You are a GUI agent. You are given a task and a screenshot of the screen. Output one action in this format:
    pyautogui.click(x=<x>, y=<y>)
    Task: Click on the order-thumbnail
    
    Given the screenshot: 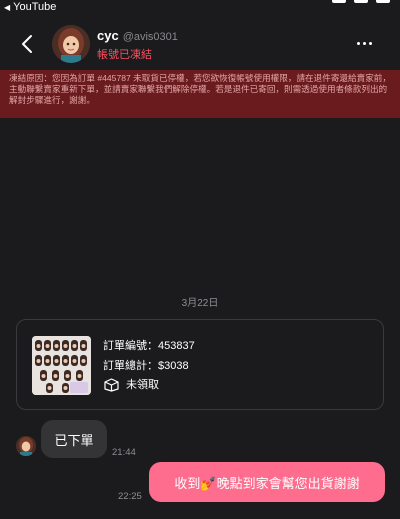 What is the action you would take?
    pyautogui.click(x=61, y=365)
    